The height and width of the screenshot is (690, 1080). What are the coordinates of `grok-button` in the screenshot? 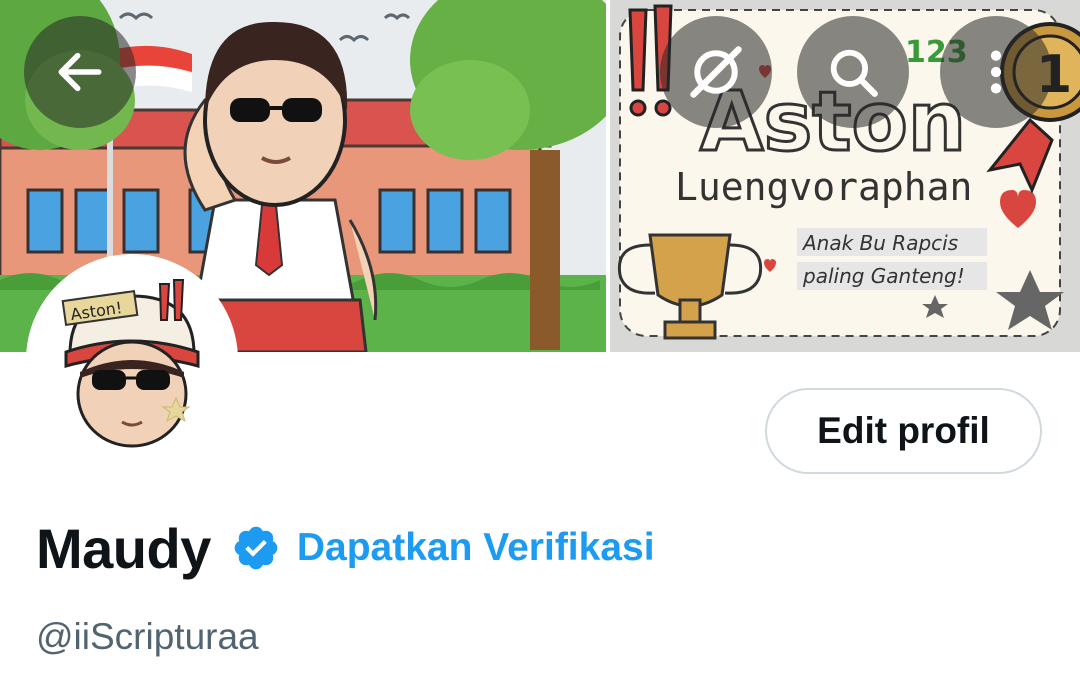 It's located at (716, 72).